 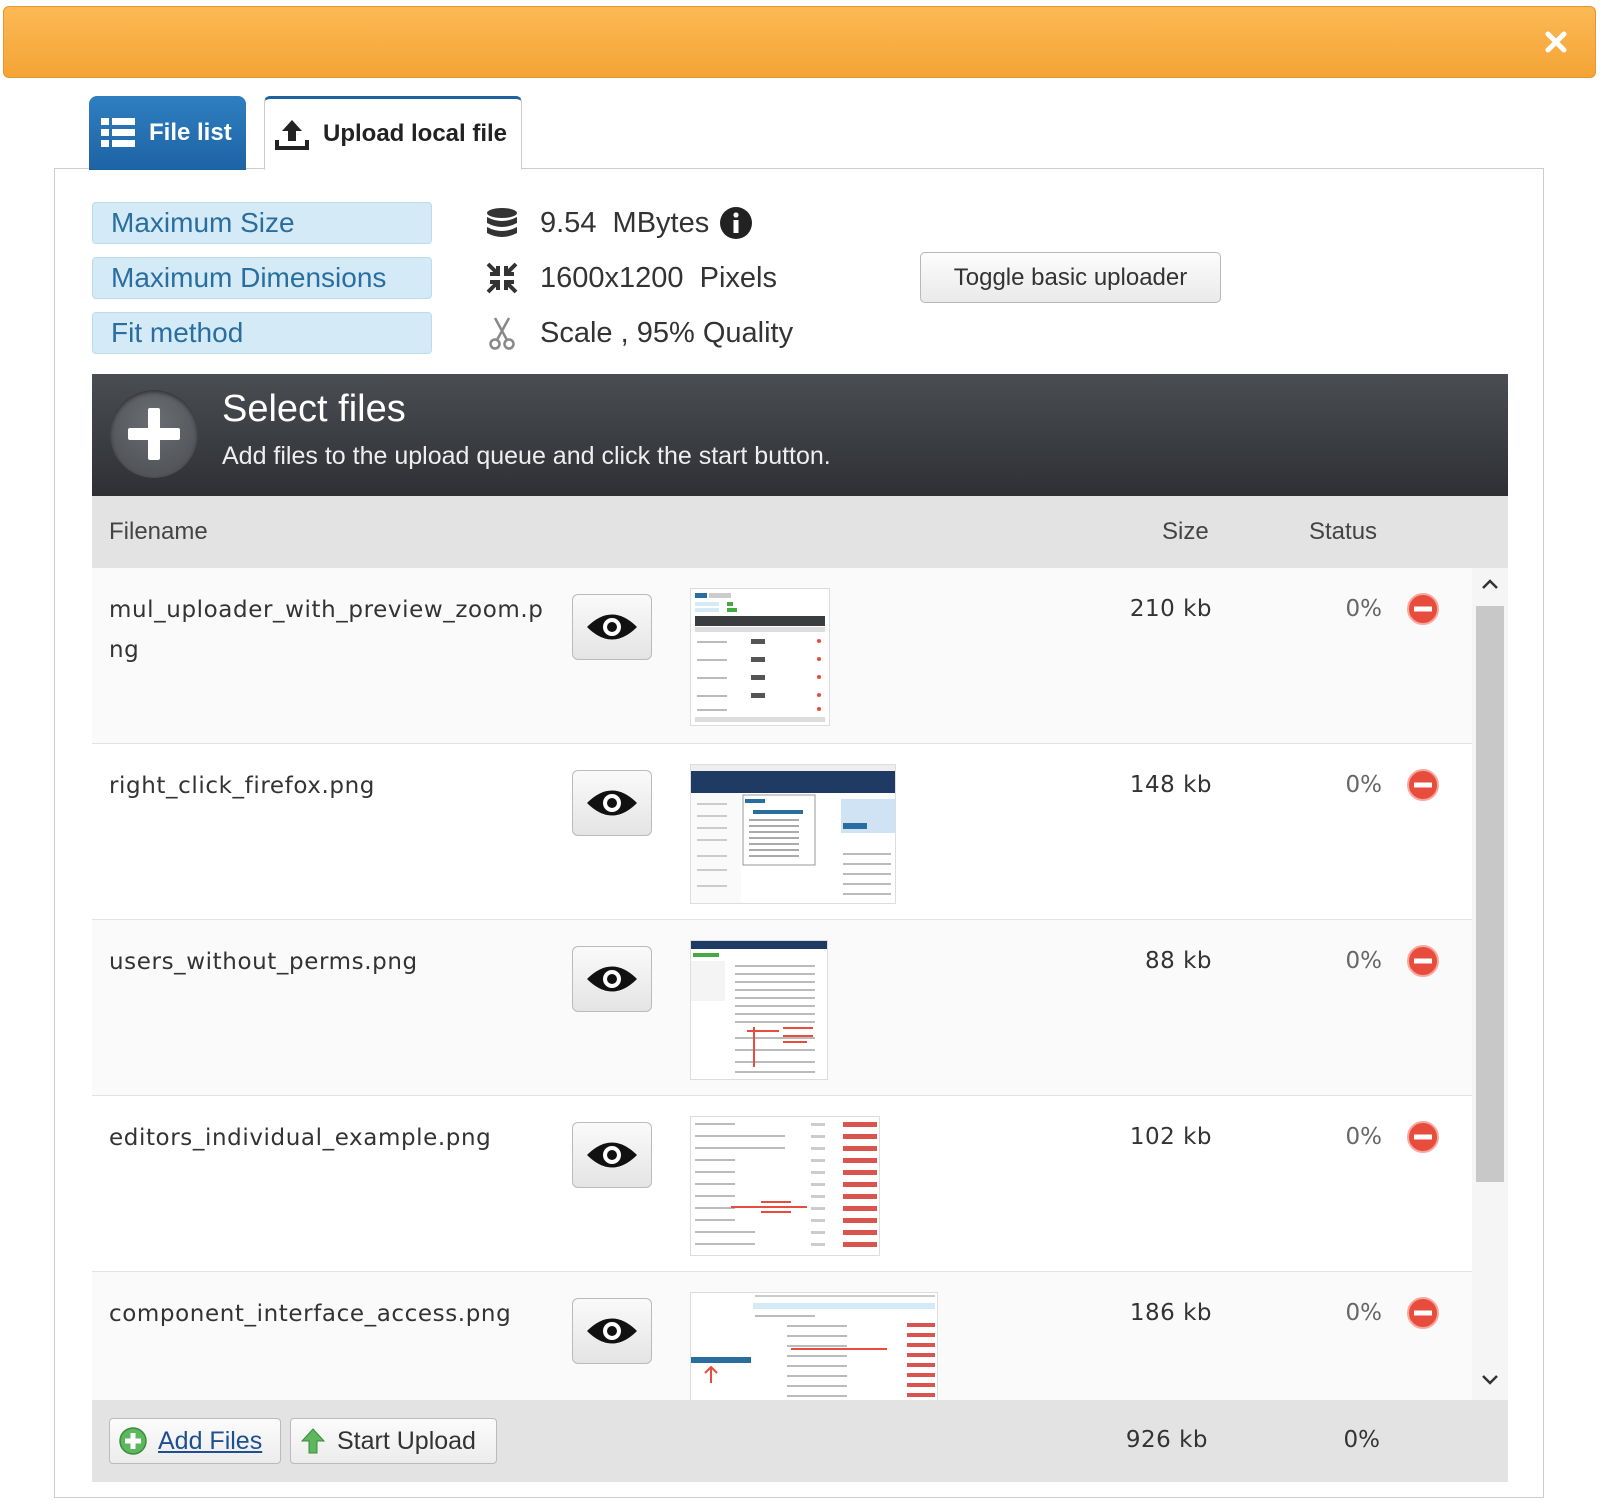 What do you see at coordinates (502, 333) in the screenshot?
I see `scissors-icon` at bounding box center [502, 333].